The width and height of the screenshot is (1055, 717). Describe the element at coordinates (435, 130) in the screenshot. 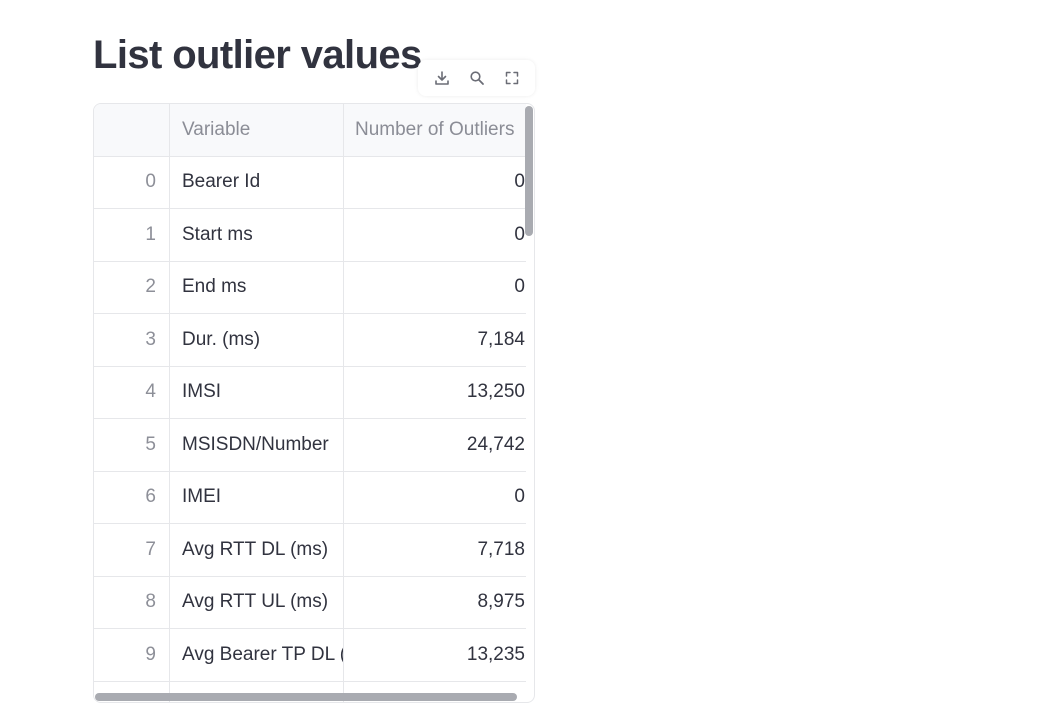

I see `header-number-of-outliers: Number of Outliers` at that location.